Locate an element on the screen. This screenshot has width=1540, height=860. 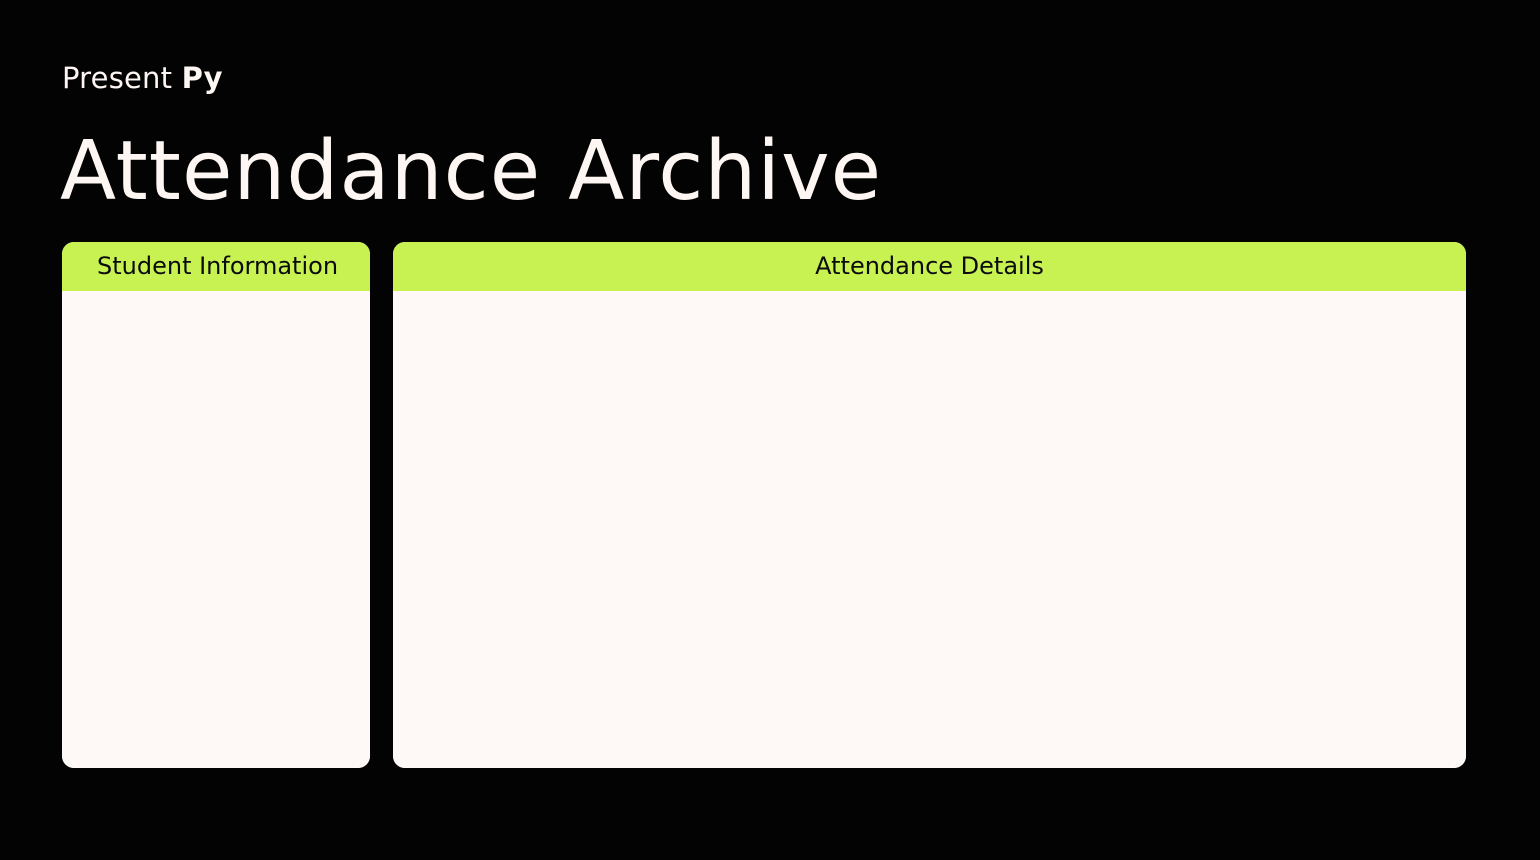
brand-name-light: Present is located at coordinates (122, 78).